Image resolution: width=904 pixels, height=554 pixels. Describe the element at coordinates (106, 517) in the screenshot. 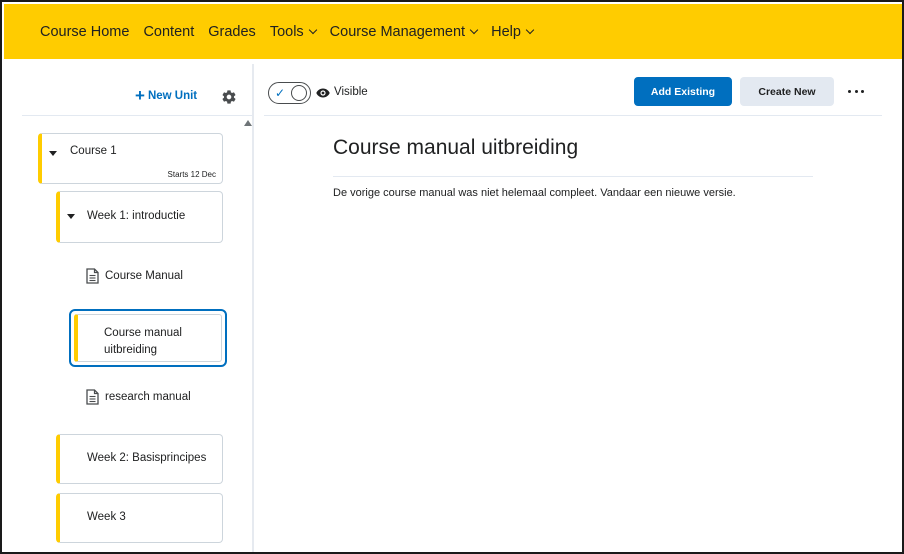

I see `unit-label: Week 3` at that location.